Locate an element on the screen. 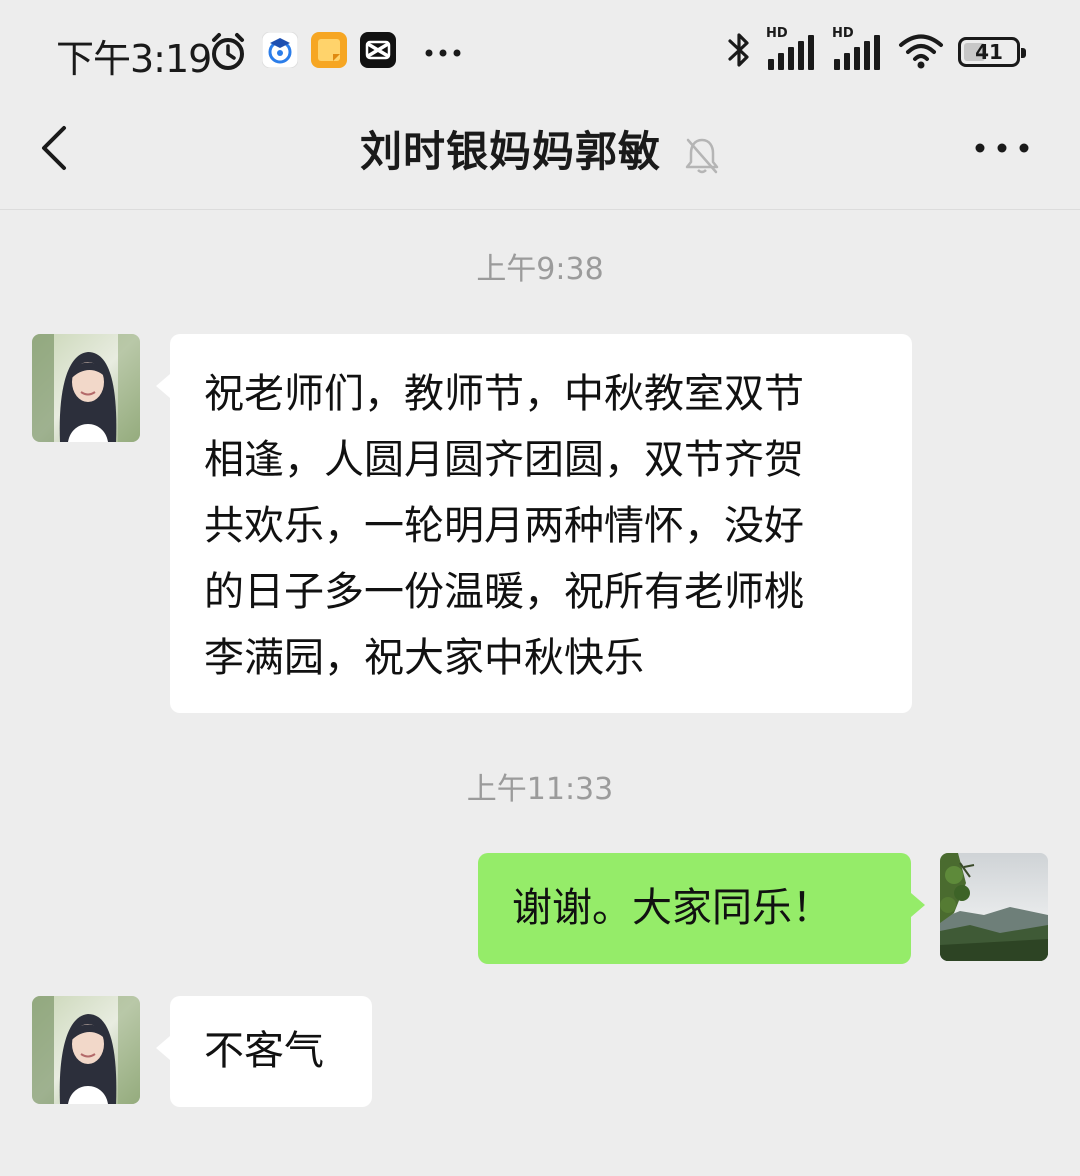 This screenshot has width=1080, height=1176. status-time: 下午3:19 is located at coordinates (134, 59).